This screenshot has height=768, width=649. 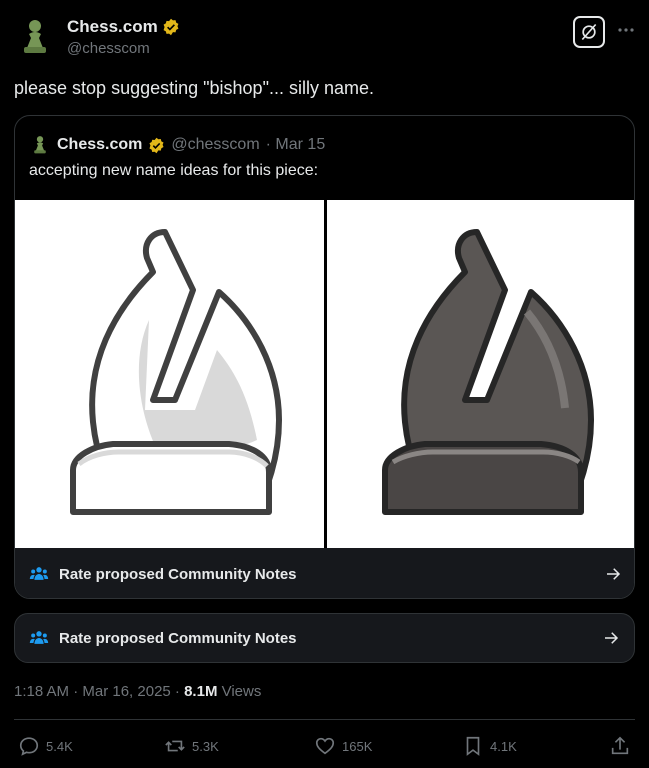 What do you see at coordinates (100, 144) in the screenshot?
I see `quote-author-name: Chess.com` at bounding box center [100, 144].